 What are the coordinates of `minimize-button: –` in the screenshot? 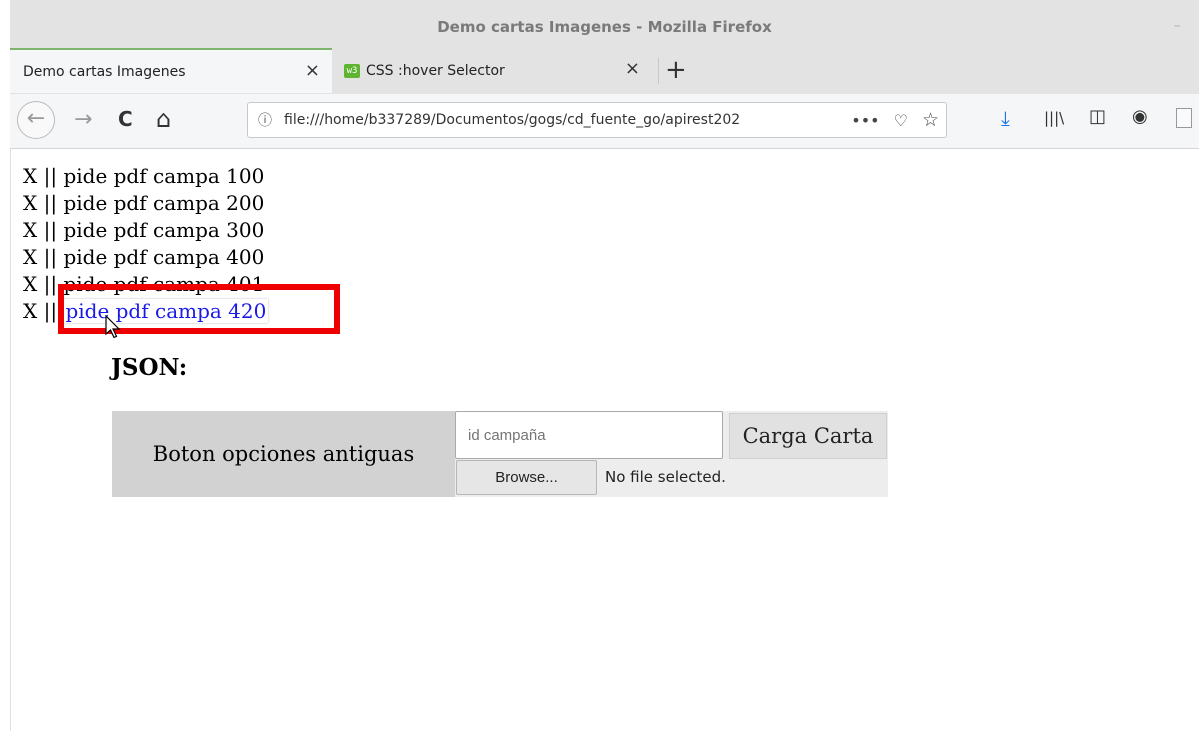 It's located at (1178, 25).